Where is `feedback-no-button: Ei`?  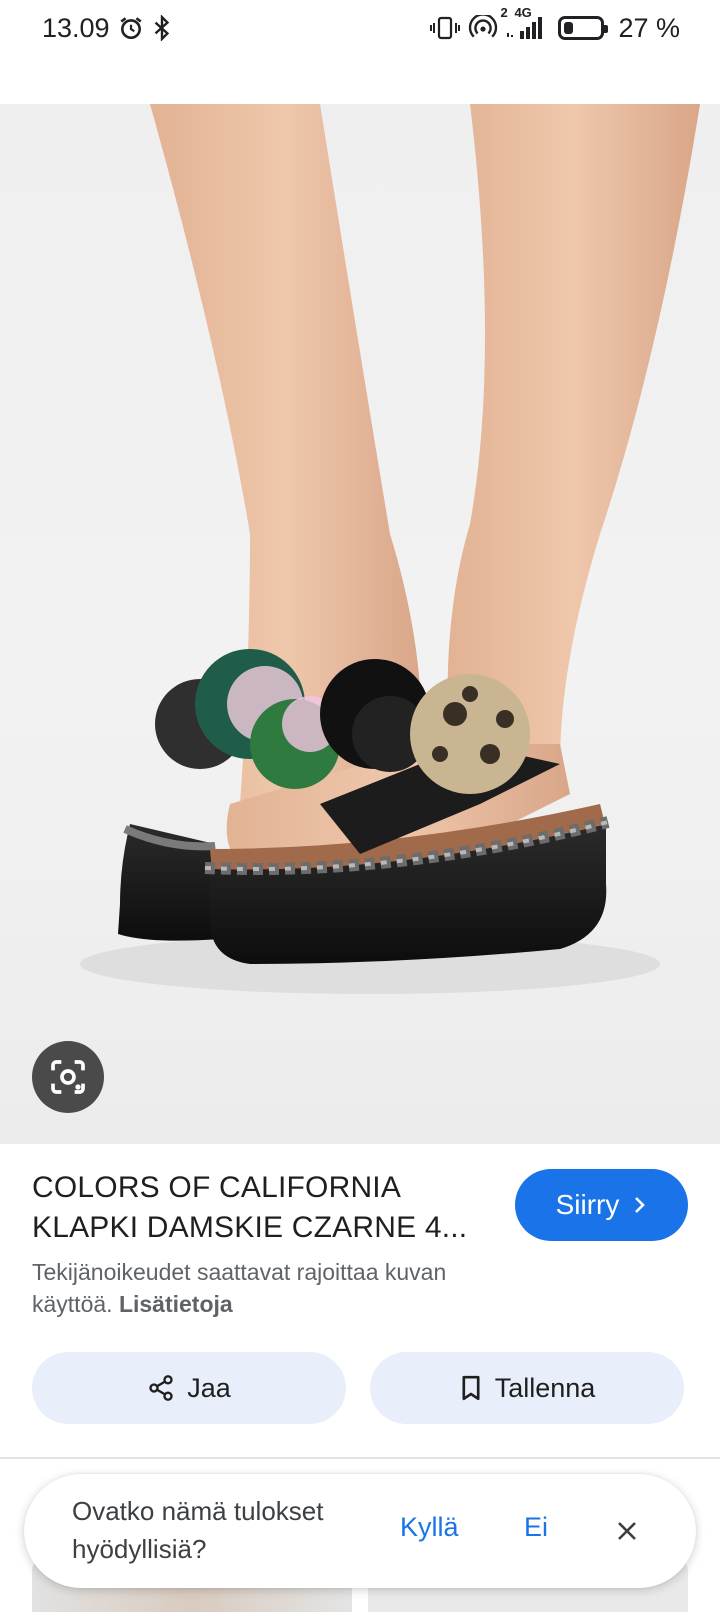
feedback-no-button: Ei is located at coordinates (536, 1527).